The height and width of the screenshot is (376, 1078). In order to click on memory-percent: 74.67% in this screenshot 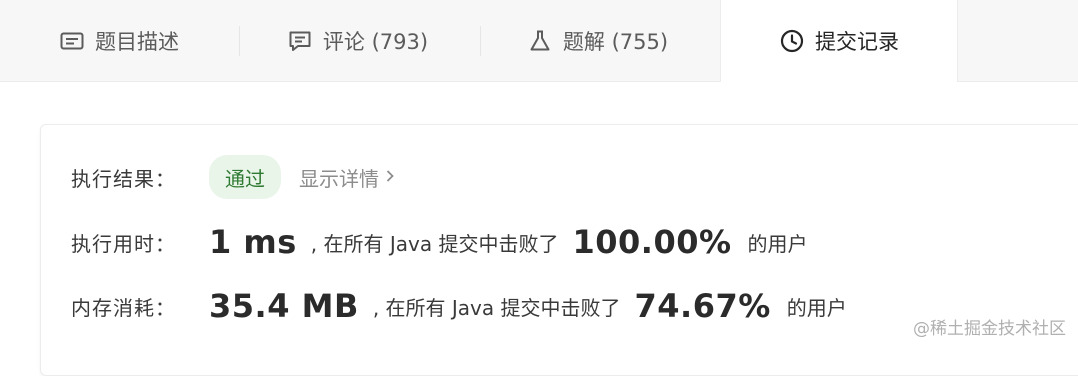, I will do `click(702, 306)`.